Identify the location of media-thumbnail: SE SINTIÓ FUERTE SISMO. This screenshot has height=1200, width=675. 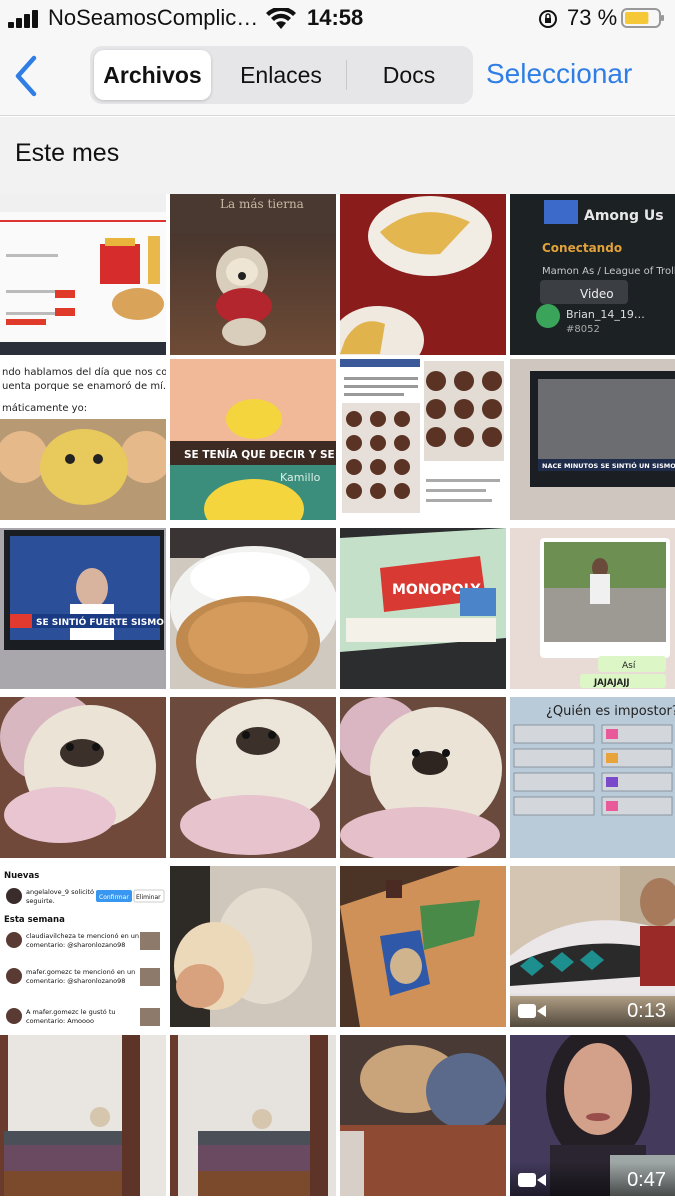
(83, 608).